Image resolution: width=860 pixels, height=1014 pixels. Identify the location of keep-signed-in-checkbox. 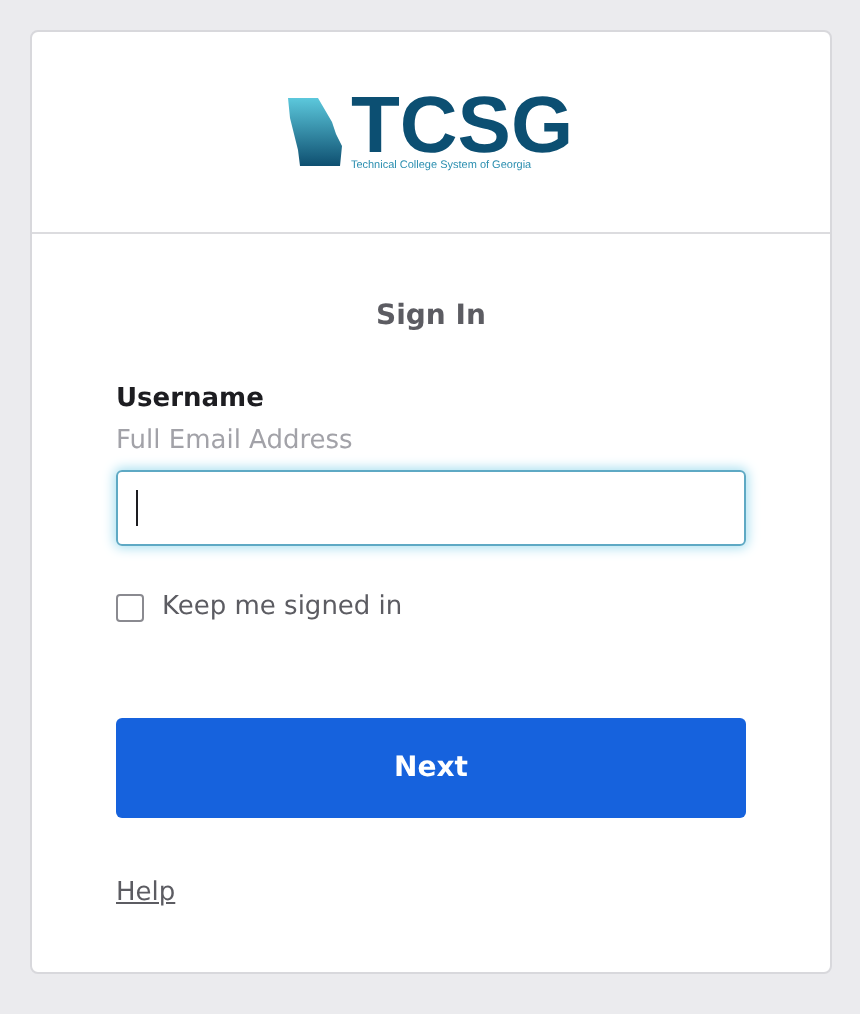
(130, 607).